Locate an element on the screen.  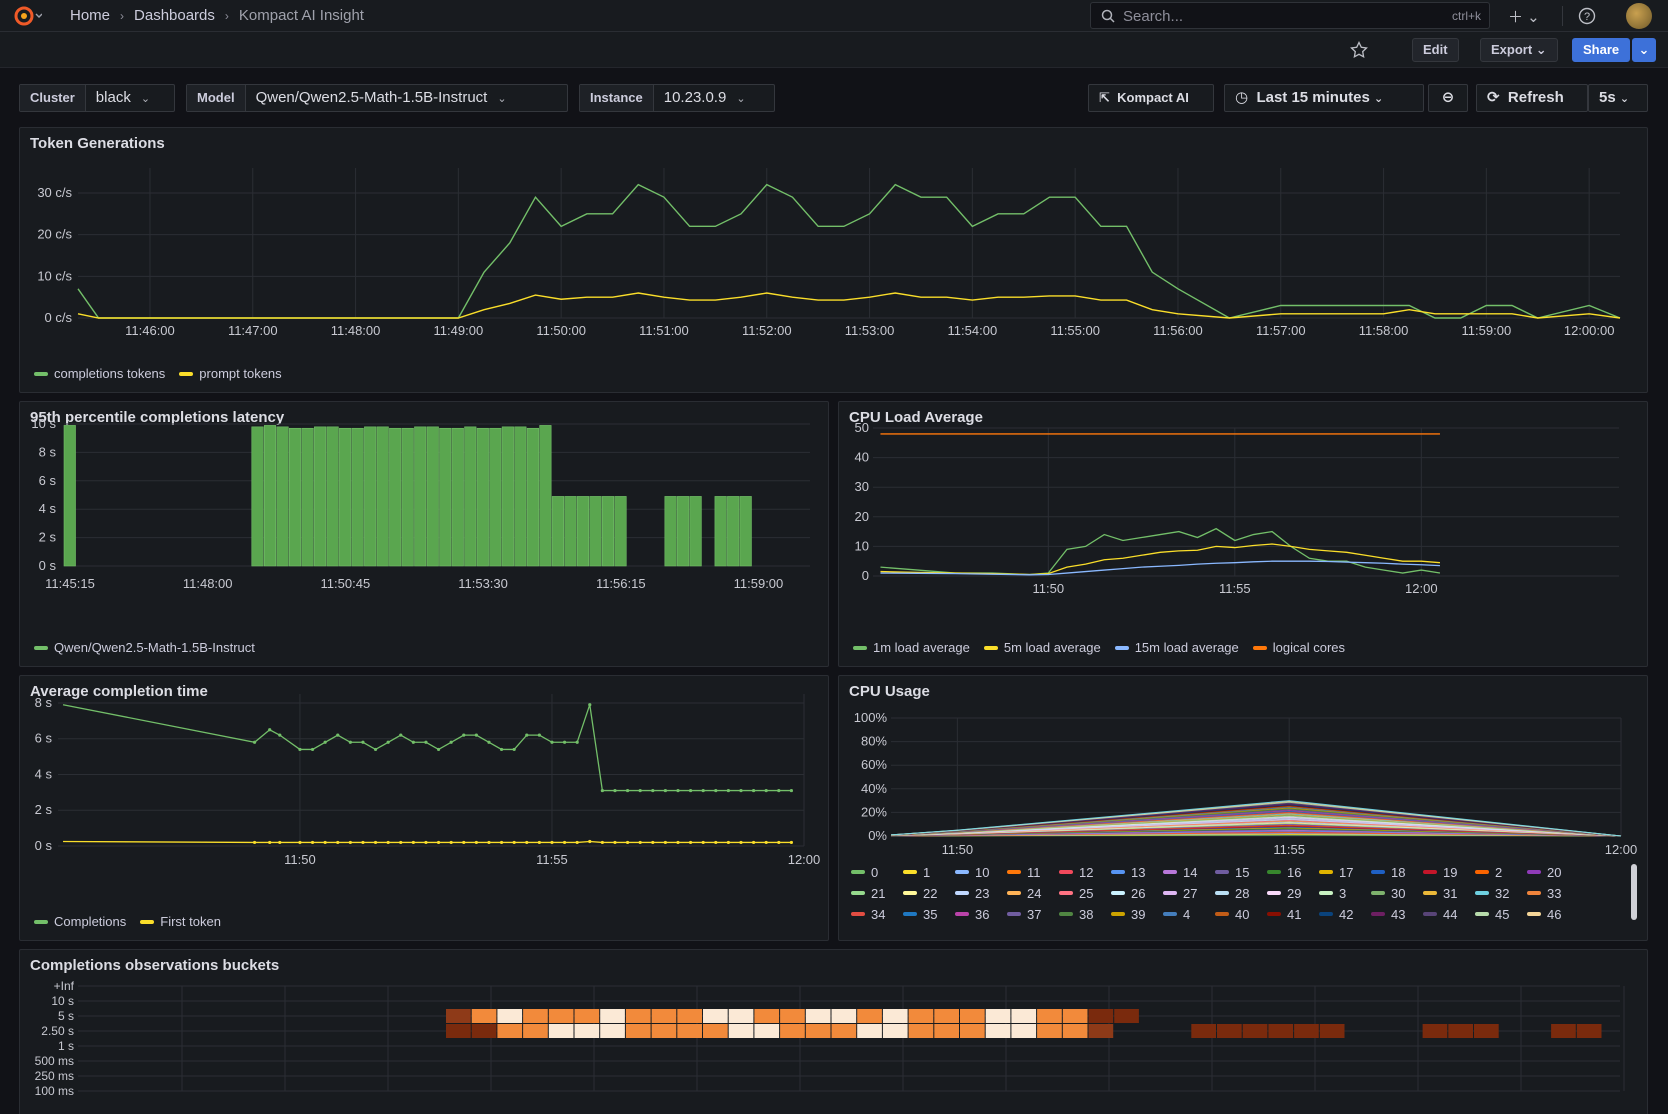
legend-item: 7 is located at coordinates (1026, 929).